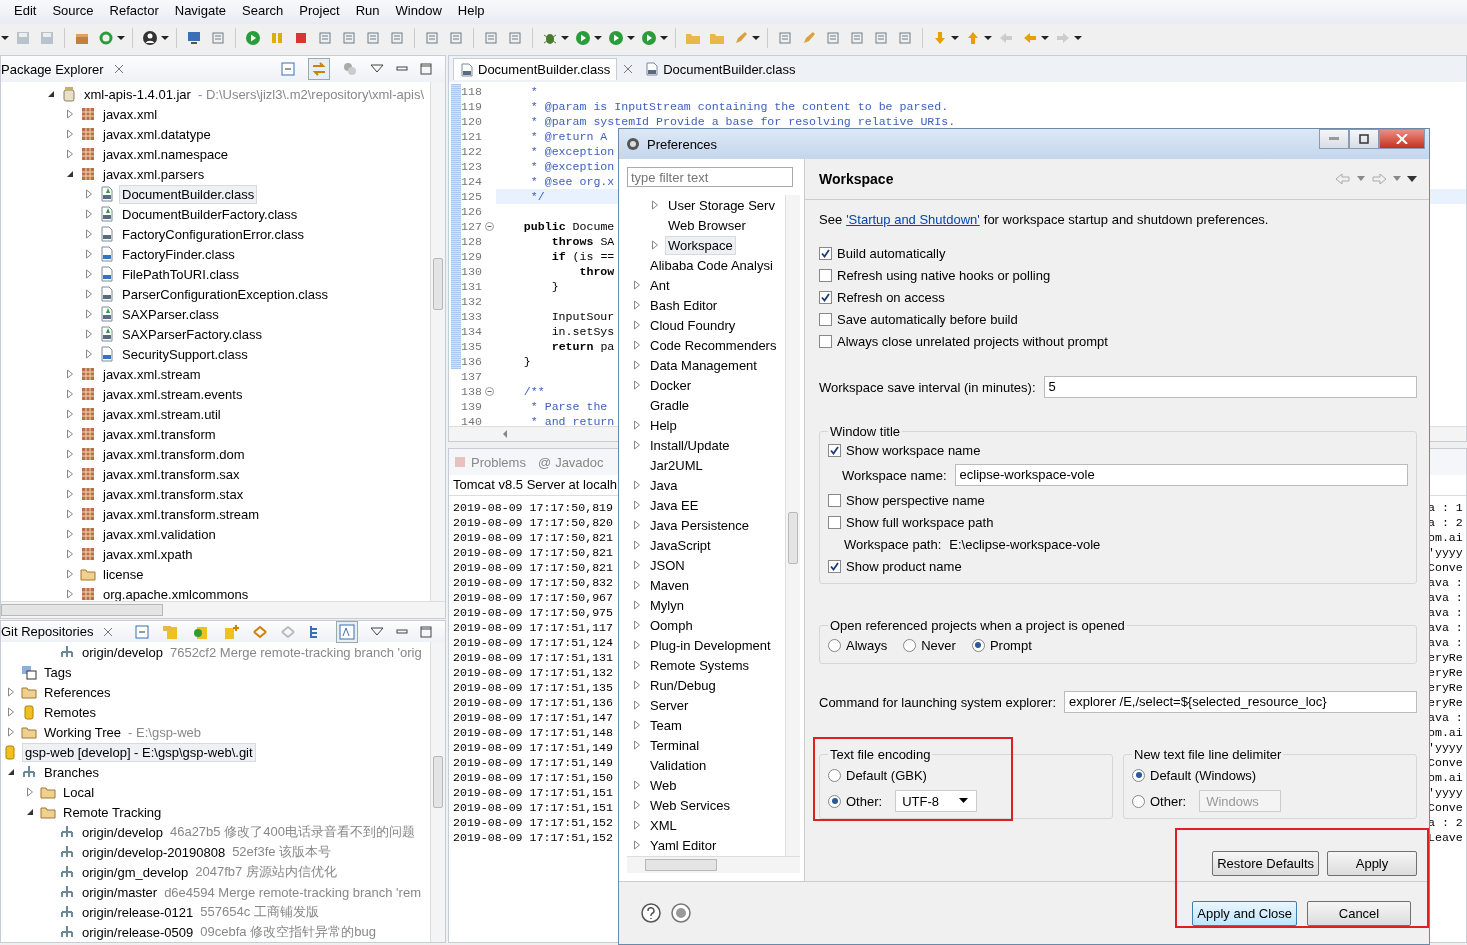  Describe the element at coordinates (142, 631) in the screenshot. I see `collapse-all-icon` at that location.